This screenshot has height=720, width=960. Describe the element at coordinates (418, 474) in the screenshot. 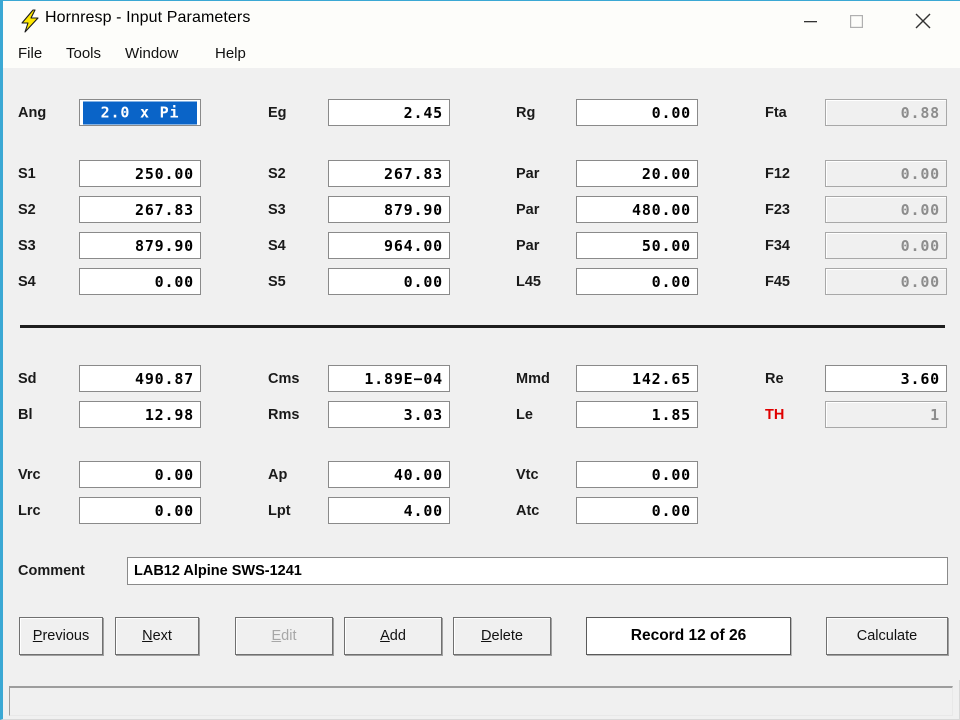

I see `field-value: 40.00` at that location.